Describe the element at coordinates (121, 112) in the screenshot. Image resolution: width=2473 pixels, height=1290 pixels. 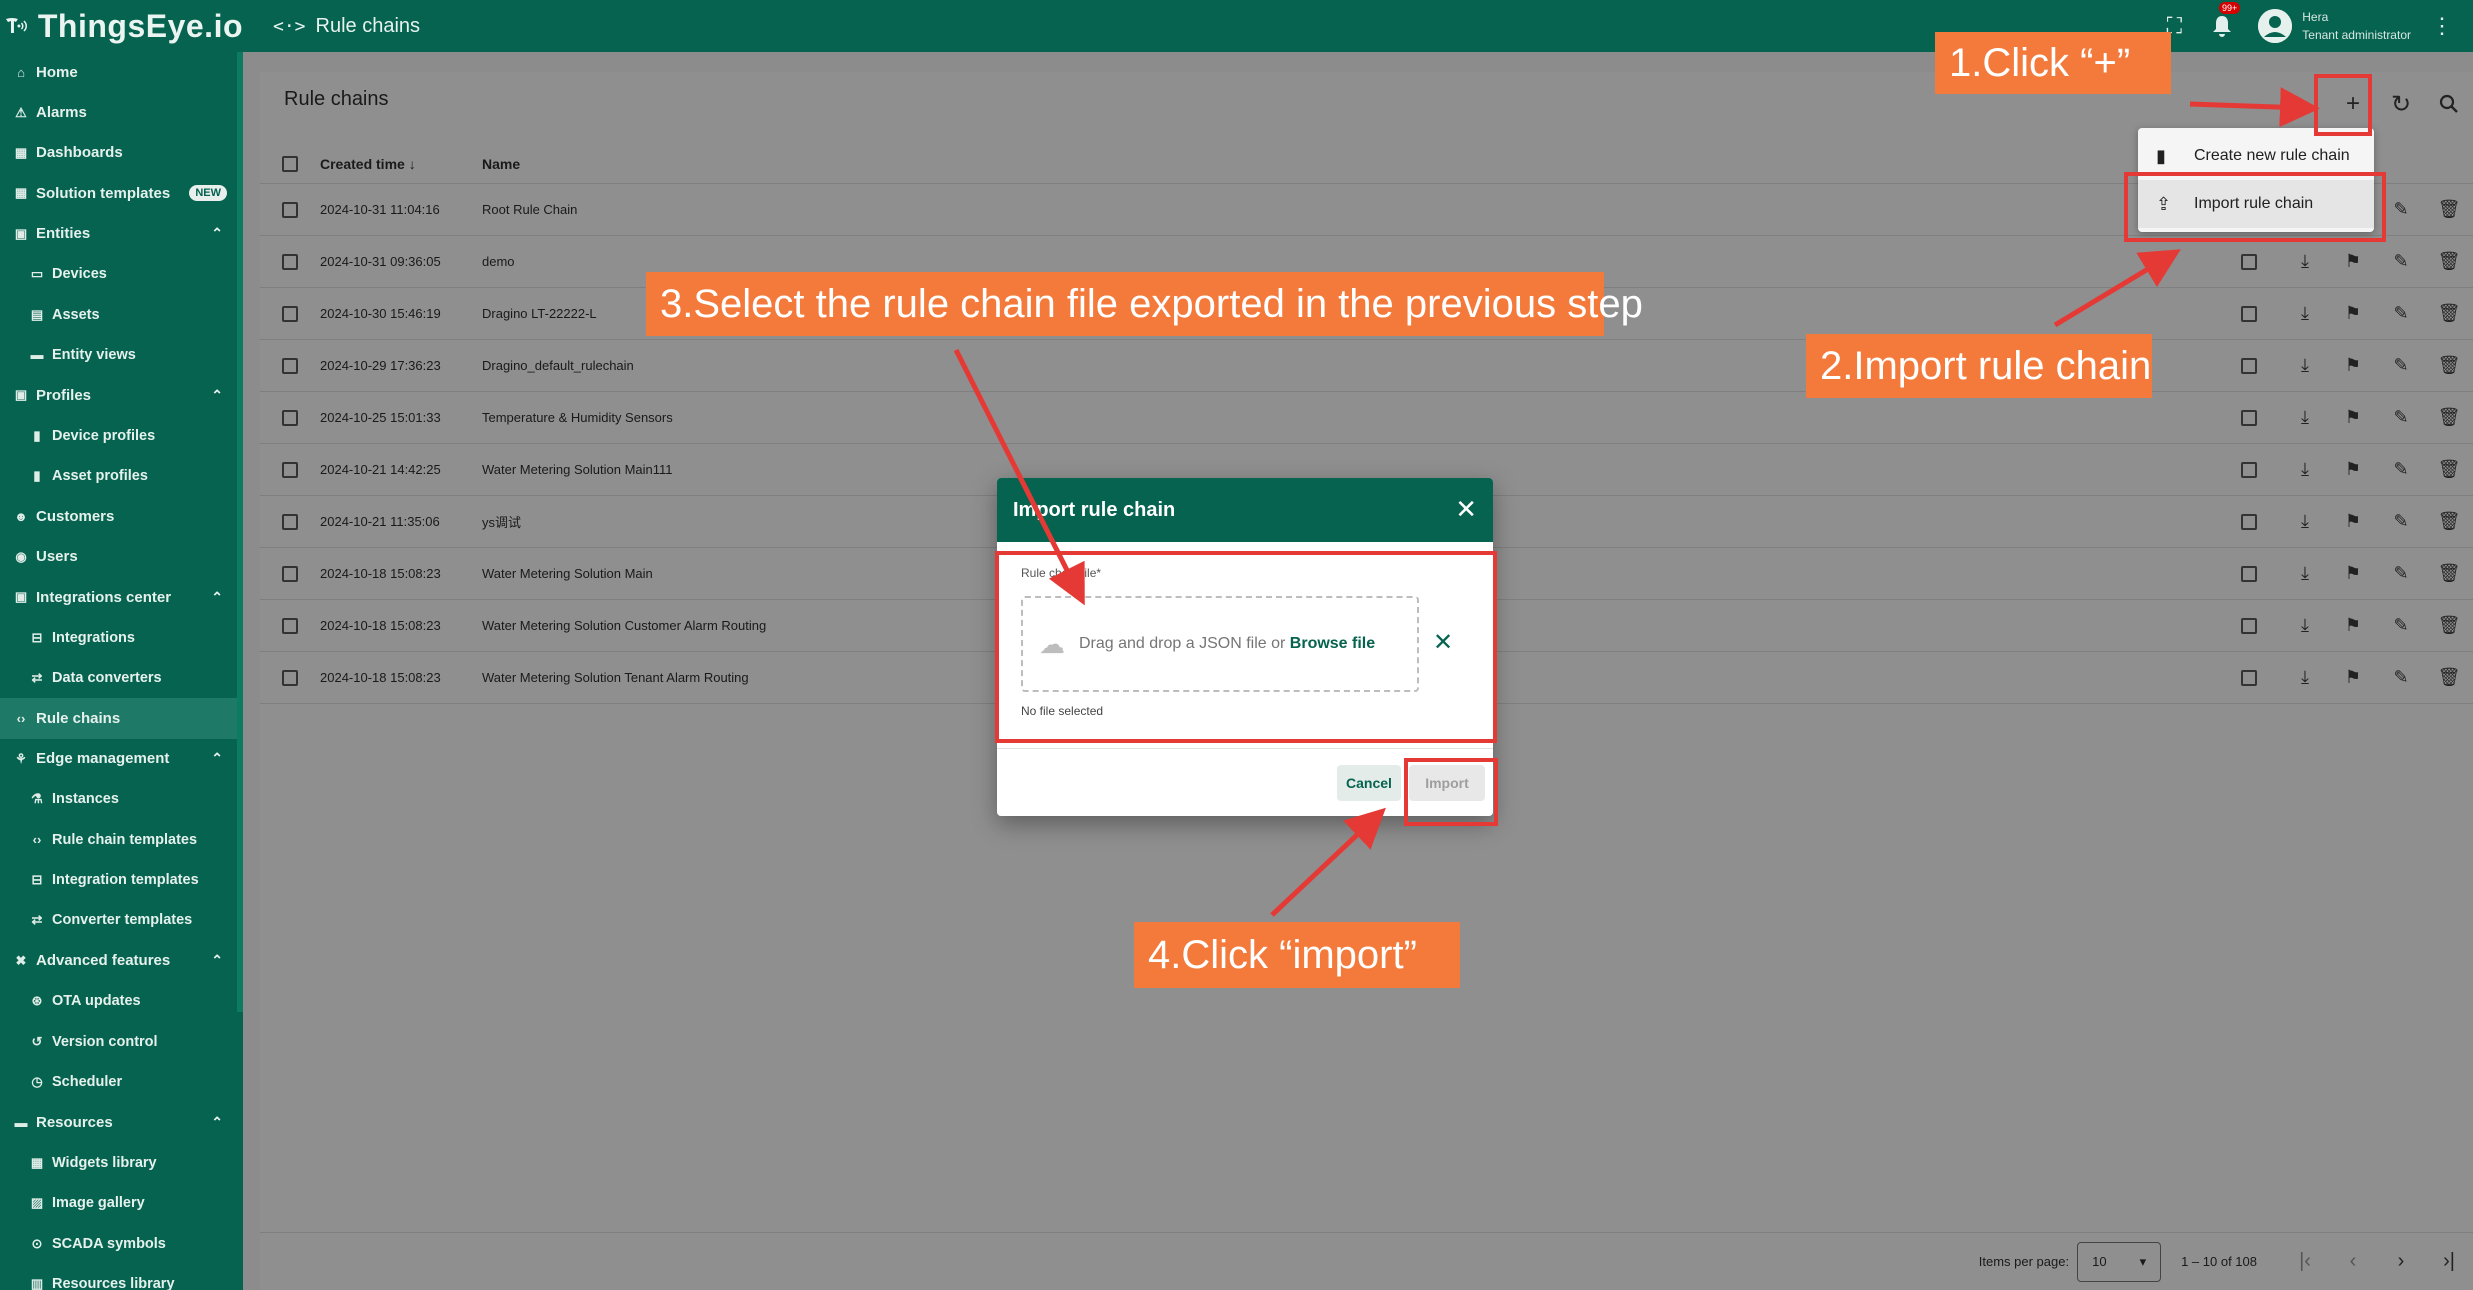
I see `sidebar-item-alarms: ⚠ Alarms` at that location.